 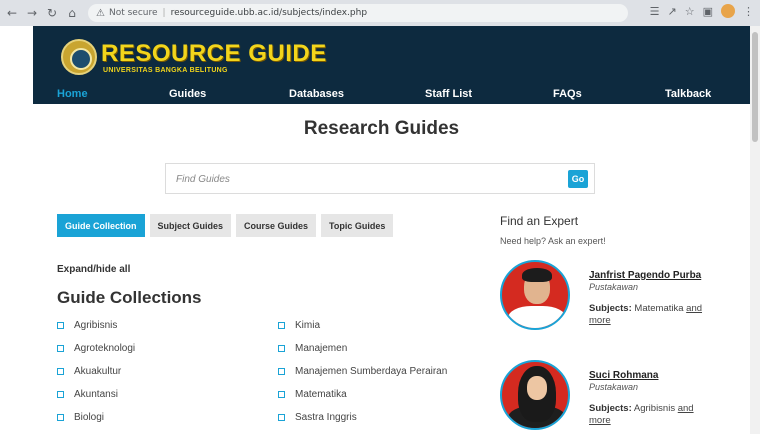 What do you see at coordinates (623, 375) in the screenshot?
I see `expert-name-link: Suci Rohmana` at bounding box center [623, 375].